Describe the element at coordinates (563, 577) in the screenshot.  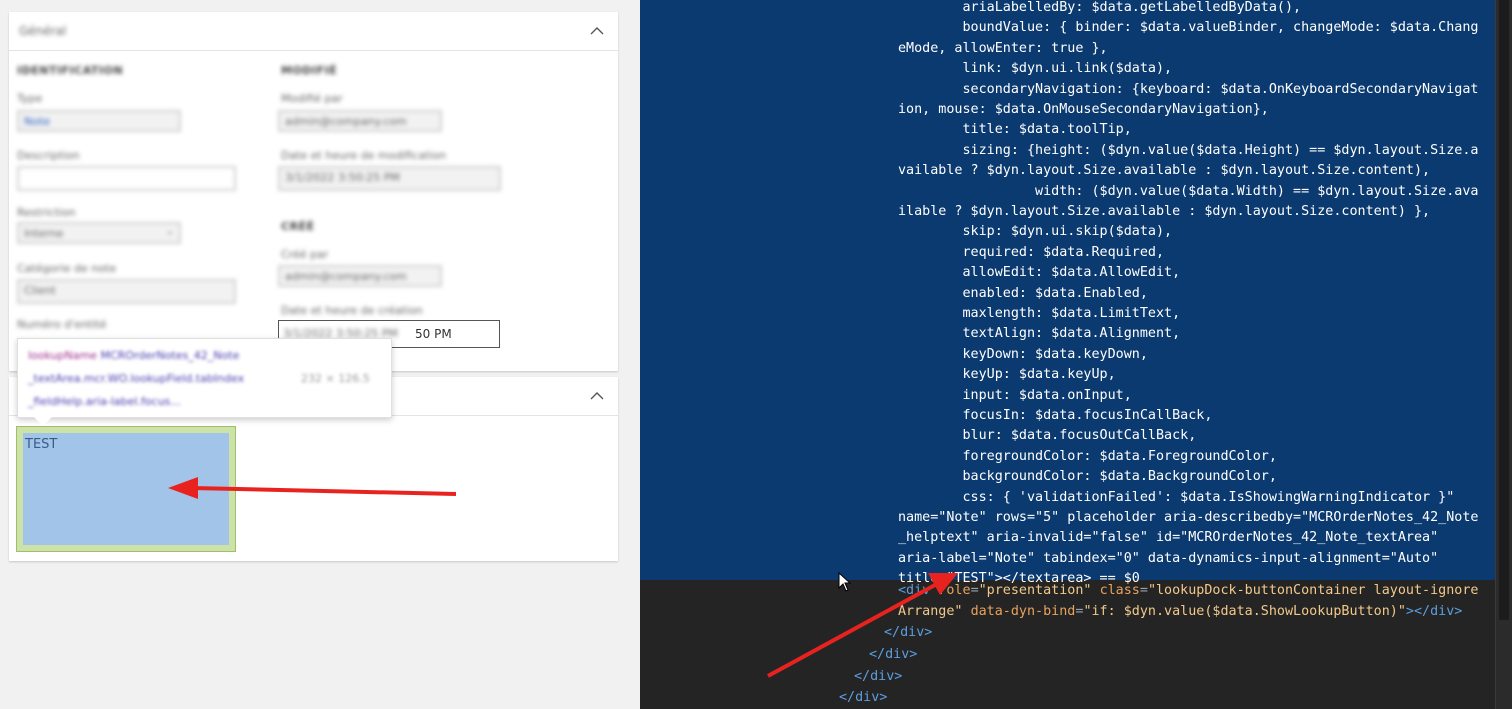
I see `annotation-arrows` at that location.